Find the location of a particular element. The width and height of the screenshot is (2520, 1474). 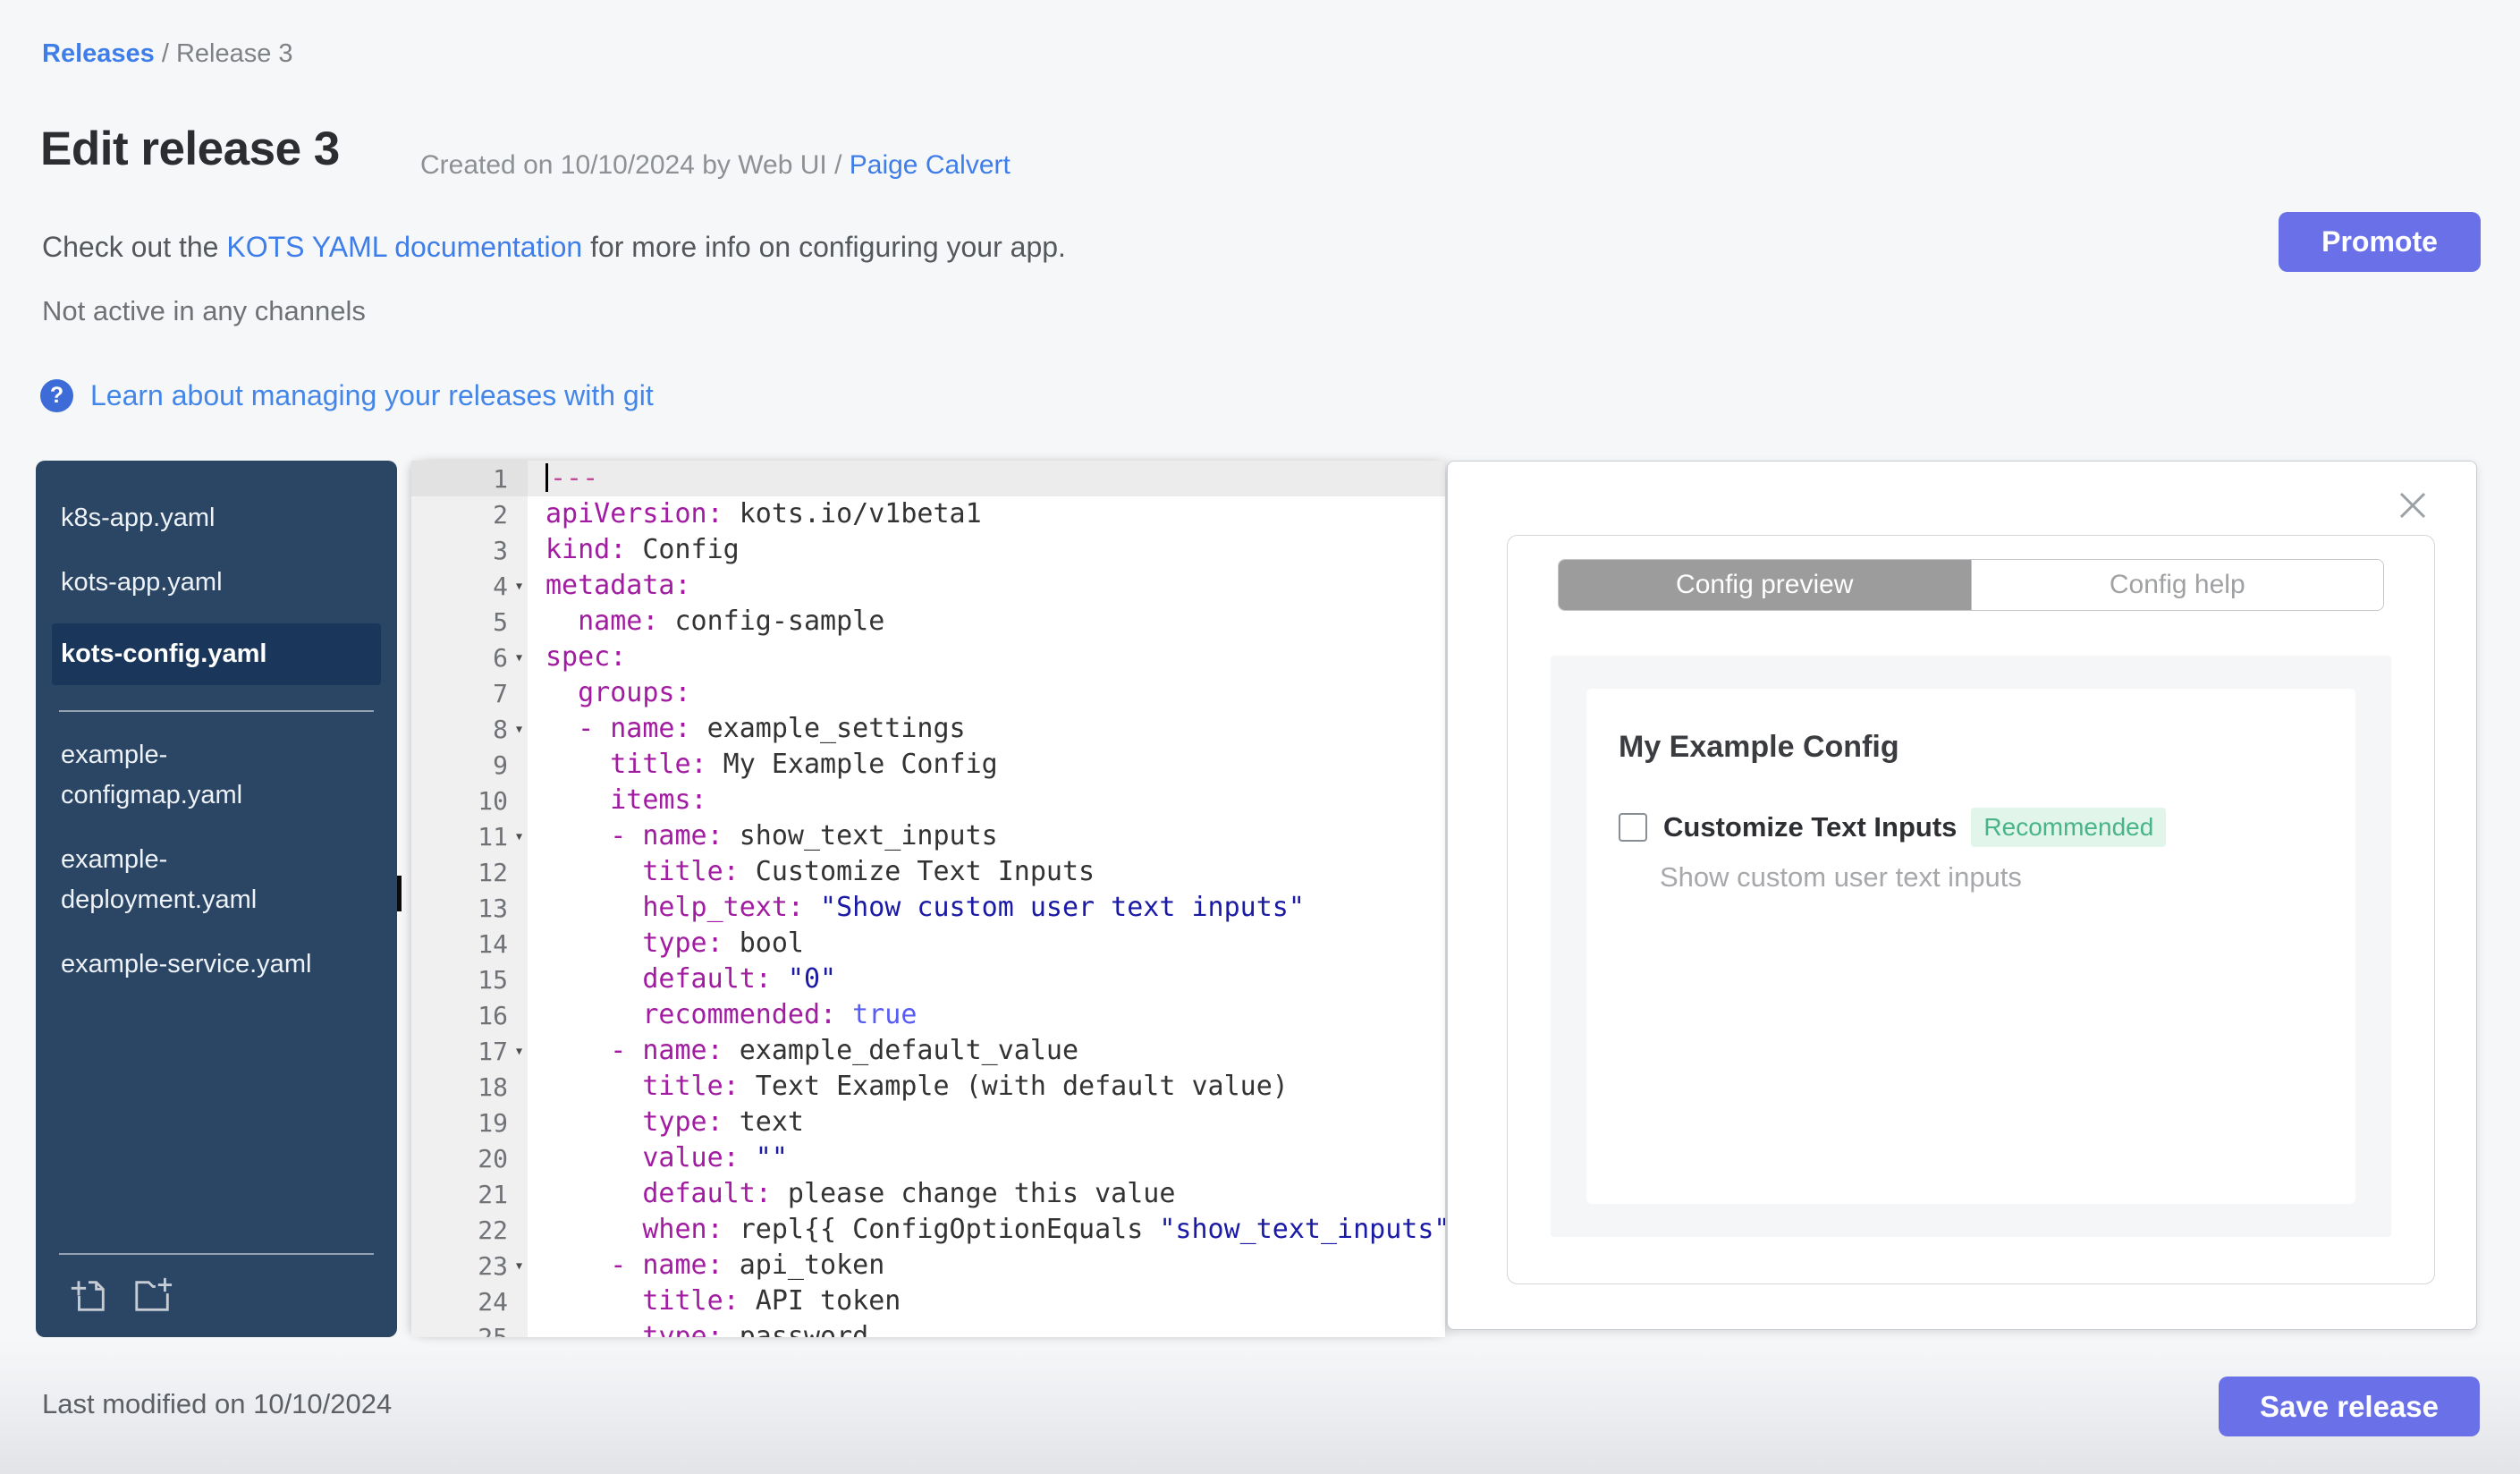

file-item-k8s-app.yaml: k8s-app.yaml is located at coordinates (199, 518).